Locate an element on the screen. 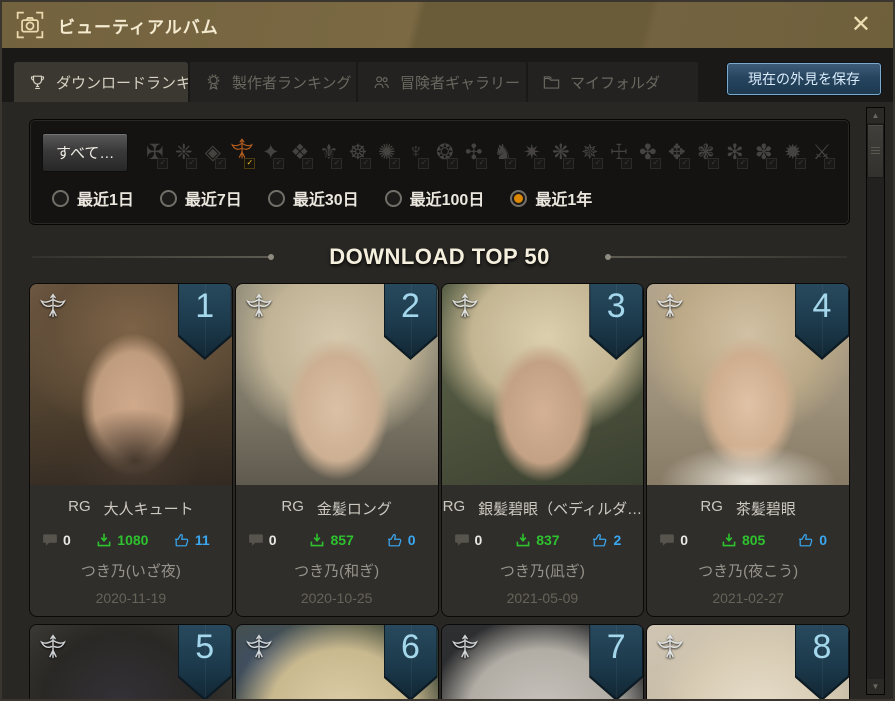 This screenshot has height=701, width=895. class-emblem-23: ✹ ✓ is located at coordinates (792, 152).